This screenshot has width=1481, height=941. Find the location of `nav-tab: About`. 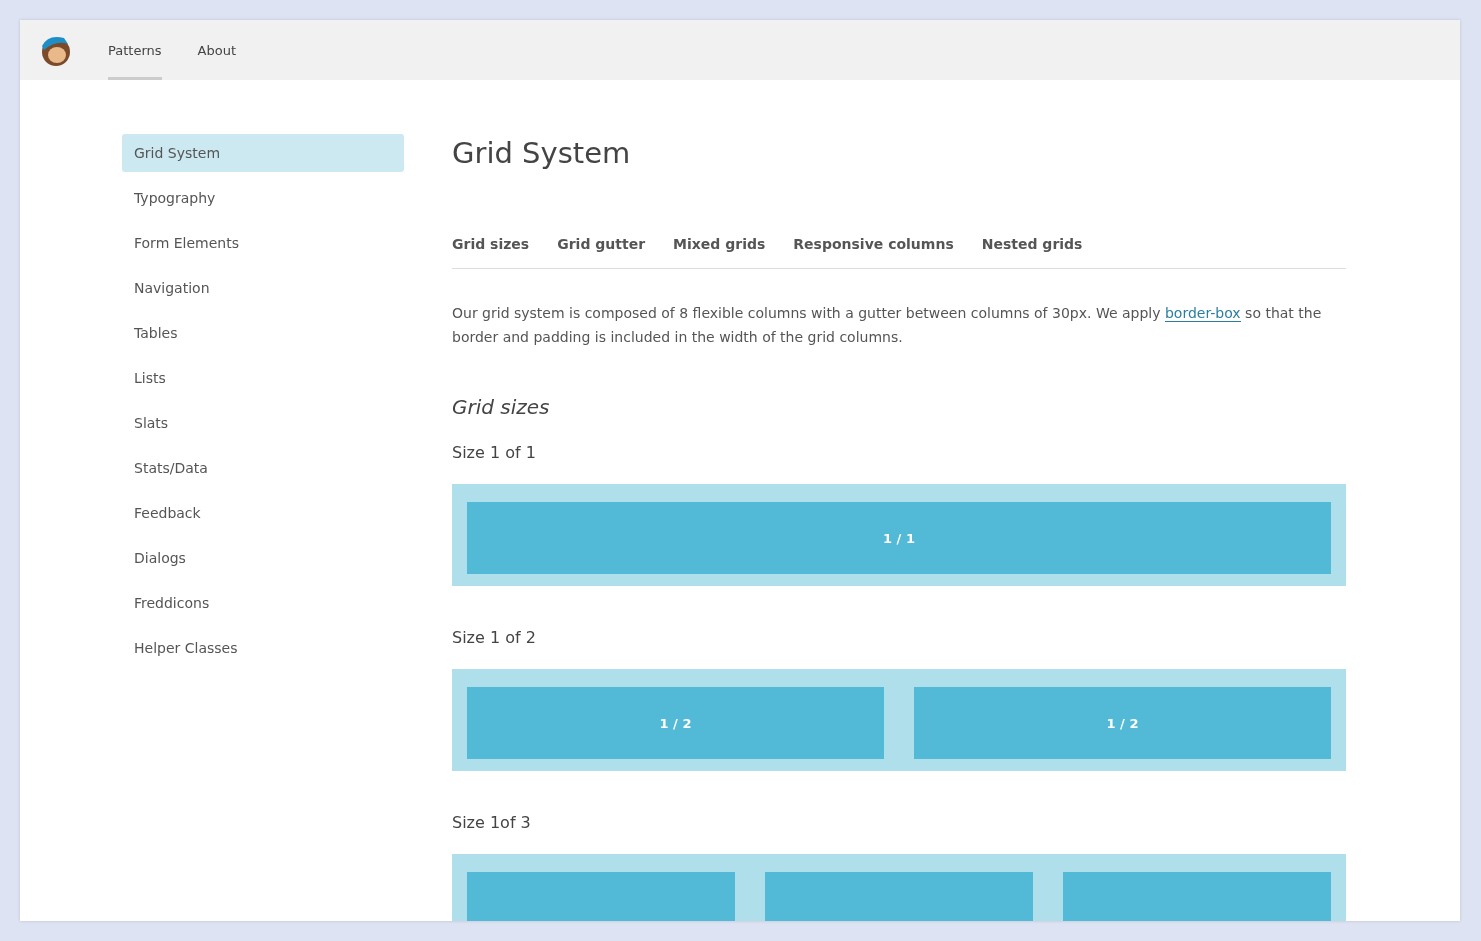

nav-tab: About is located at coordinates (216, 50).